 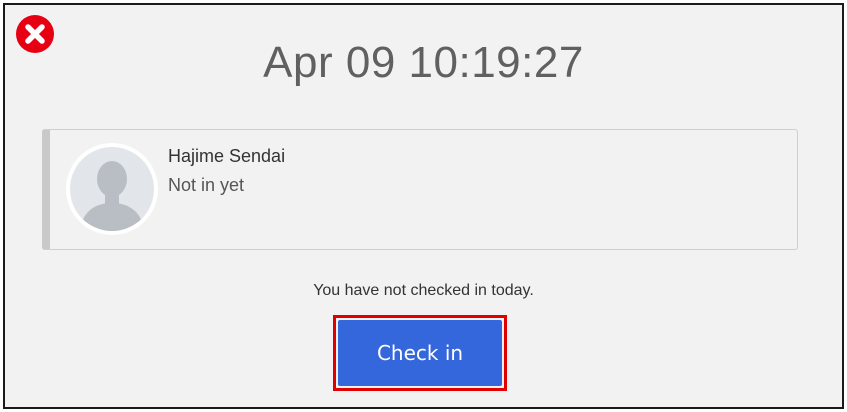 I want to click on user-status: Not in yet, so click(x=206, y=185).